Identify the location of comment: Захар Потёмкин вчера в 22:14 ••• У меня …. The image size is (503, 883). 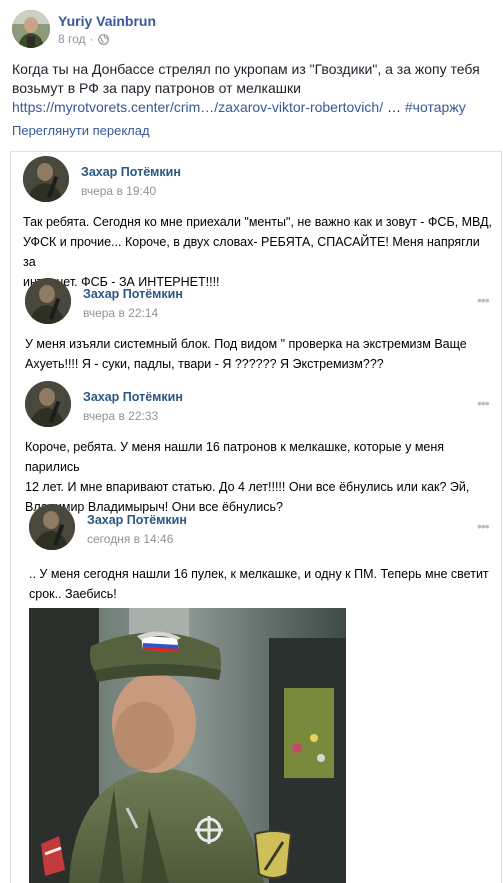
(263, 326).